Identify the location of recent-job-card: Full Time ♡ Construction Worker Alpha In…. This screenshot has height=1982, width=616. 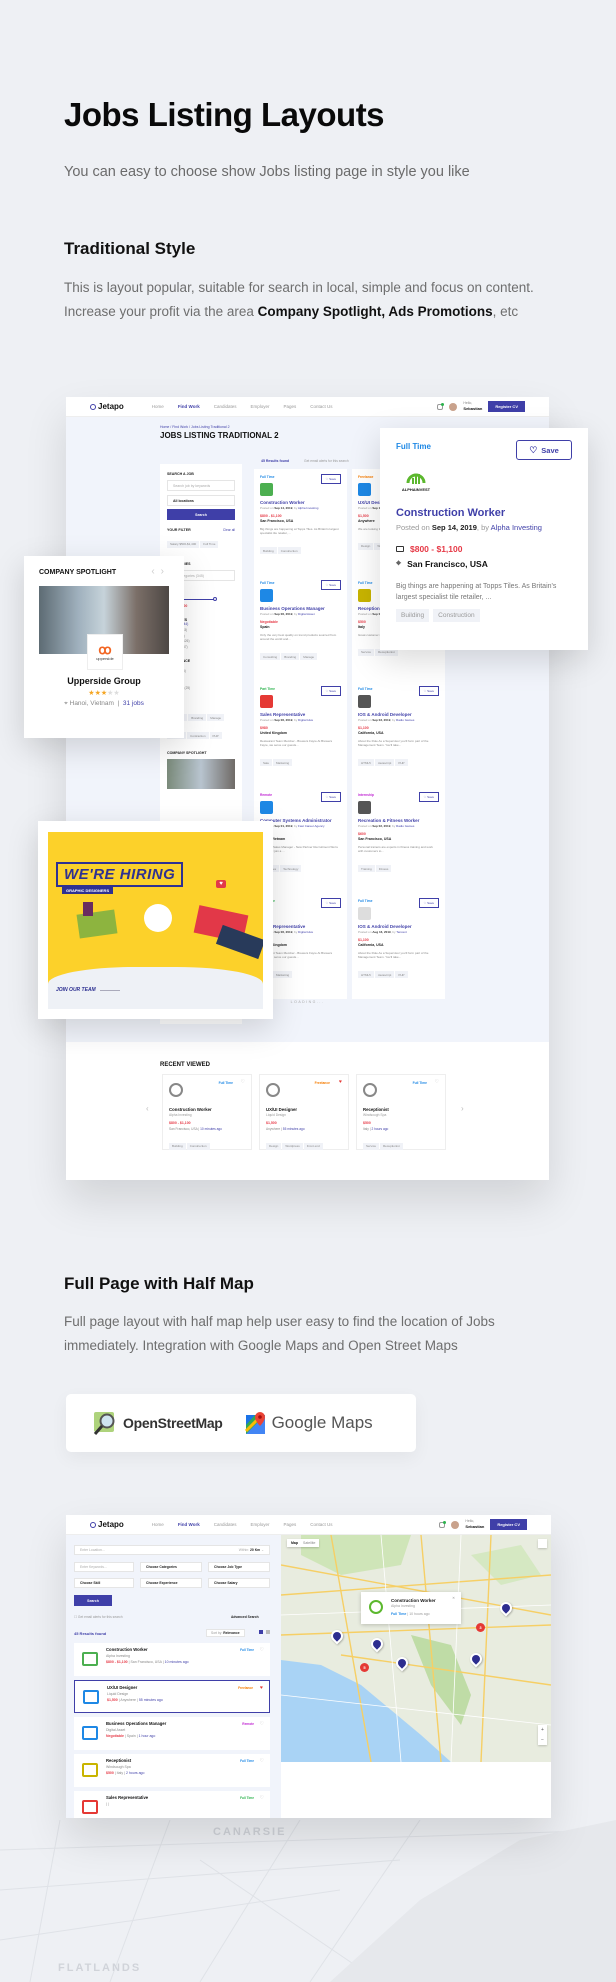
(207, 1112).